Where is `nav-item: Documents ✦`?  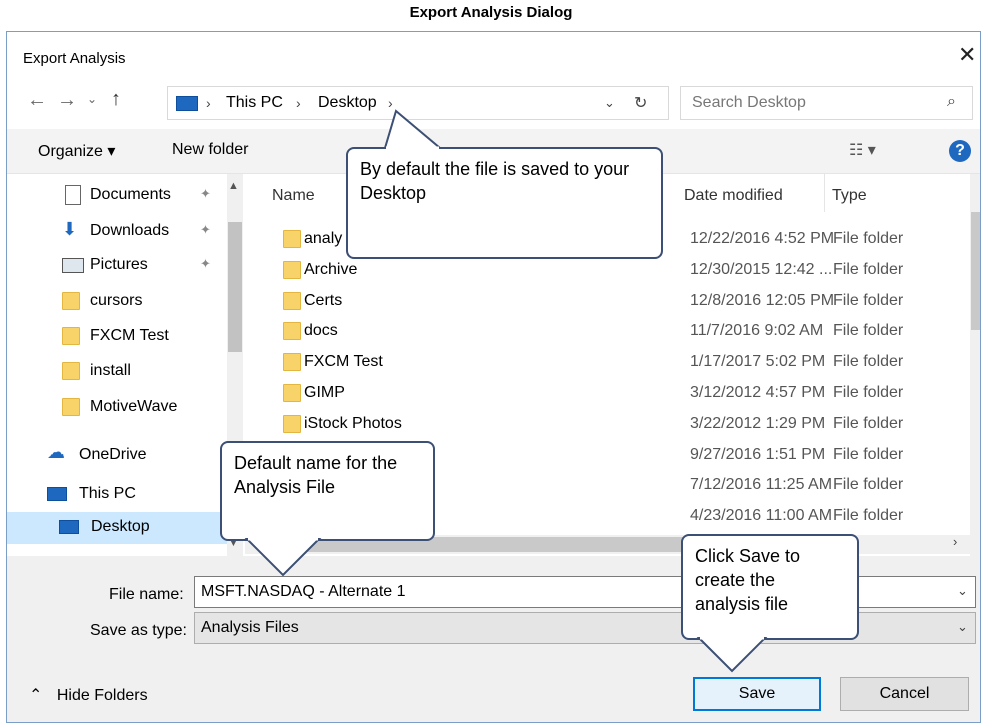 nav-item: Documents ✦ is located at coordinates (126, 196).